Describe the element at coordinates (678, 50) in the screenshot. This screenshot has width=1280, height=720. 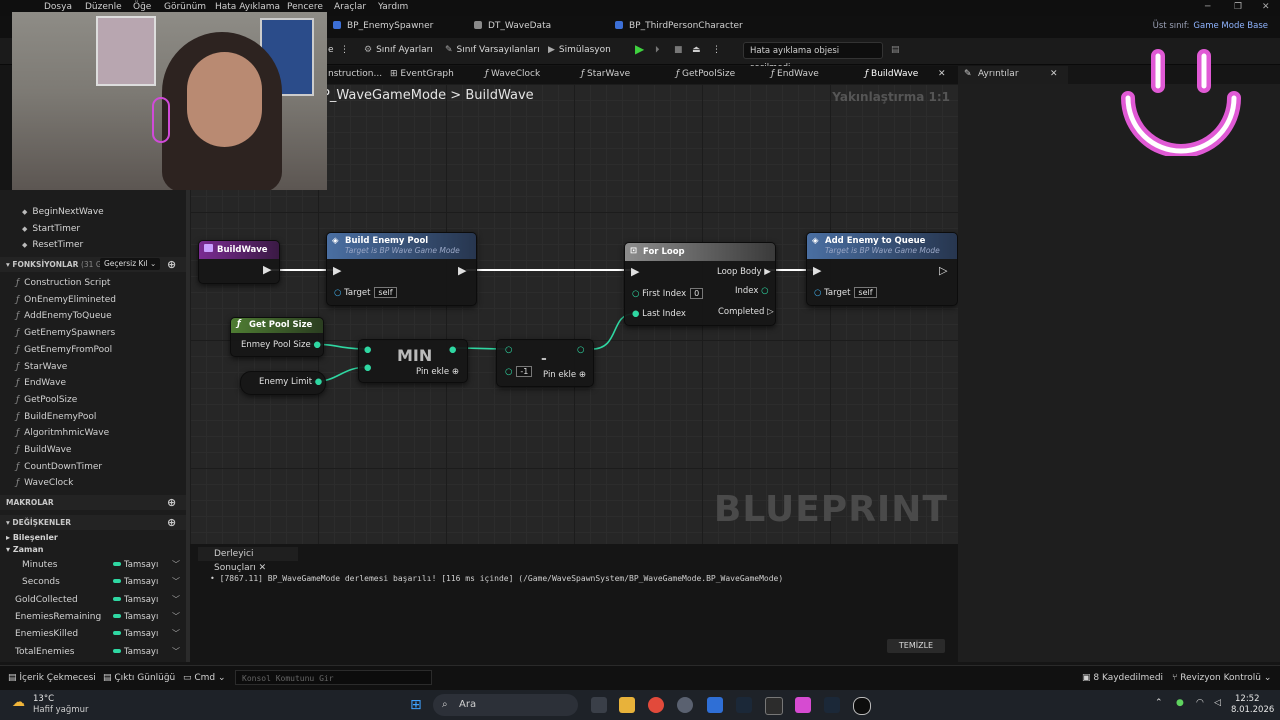
I see `stop-icon: ■` at that location.